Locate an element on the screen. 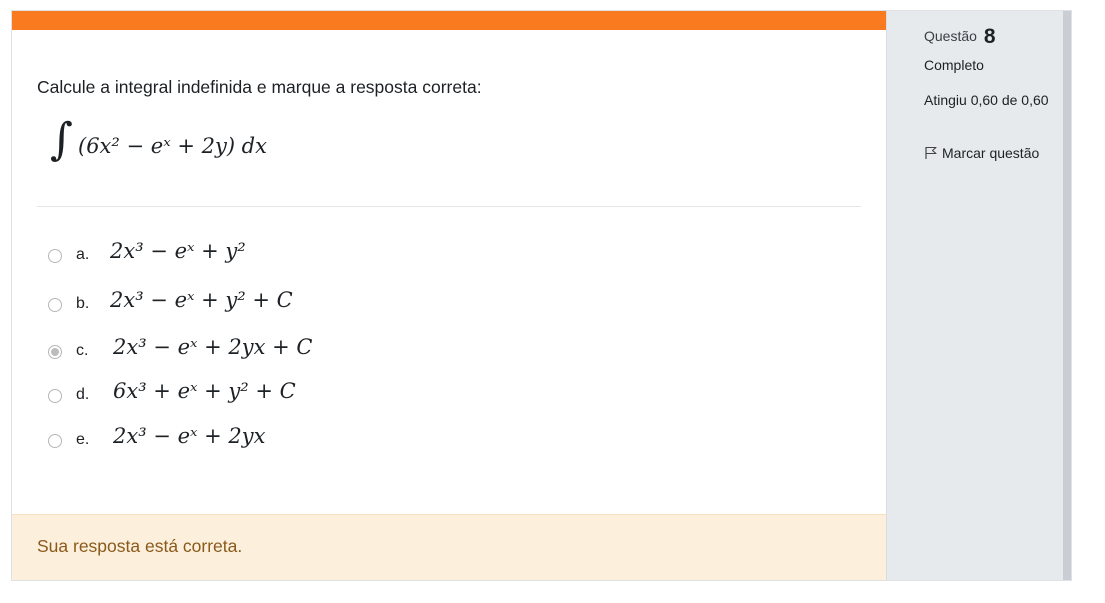 The image size is (1105, 603). option-answer: 2x³ − eˣ + 2yx is located at coordinates (189, 436).